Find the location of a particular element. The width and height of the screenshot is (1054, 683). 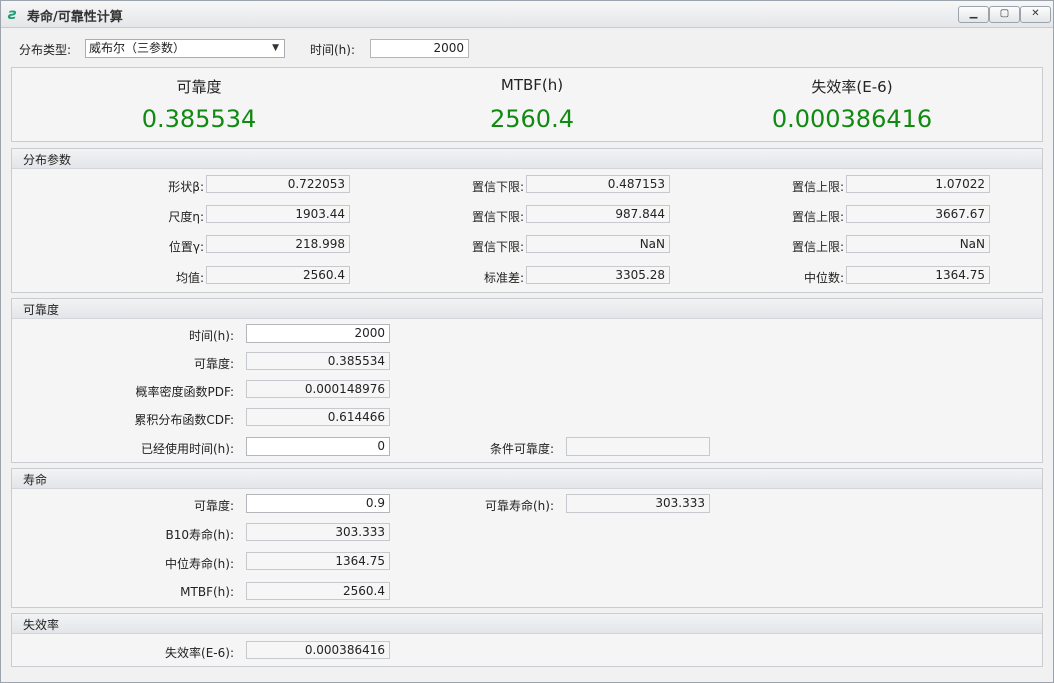

param-location-upper-label: 置信上限: is located at coordinates (817, 247).